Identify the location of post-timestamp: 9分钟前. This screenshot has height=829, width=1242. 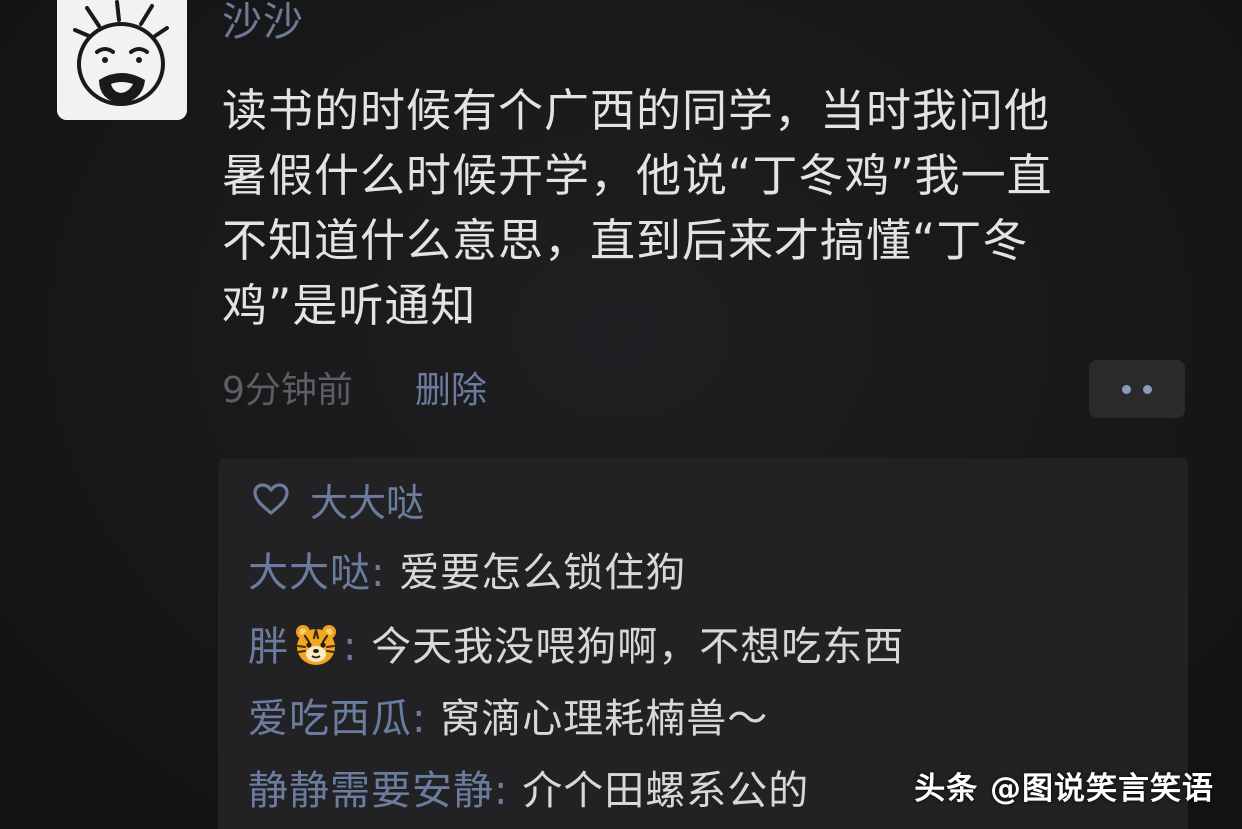
(287, 390).